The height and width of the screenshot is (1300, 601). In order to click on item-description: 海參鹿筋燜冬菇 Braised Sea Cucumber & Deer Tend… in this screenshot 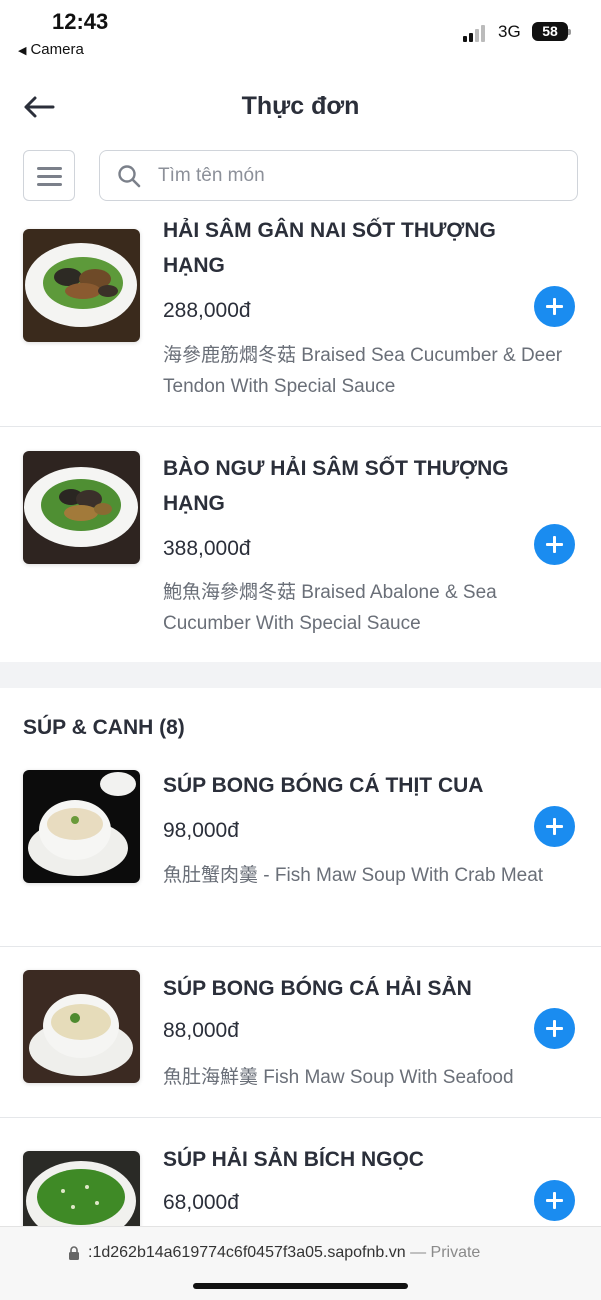, I will do `click(363, 371)`.